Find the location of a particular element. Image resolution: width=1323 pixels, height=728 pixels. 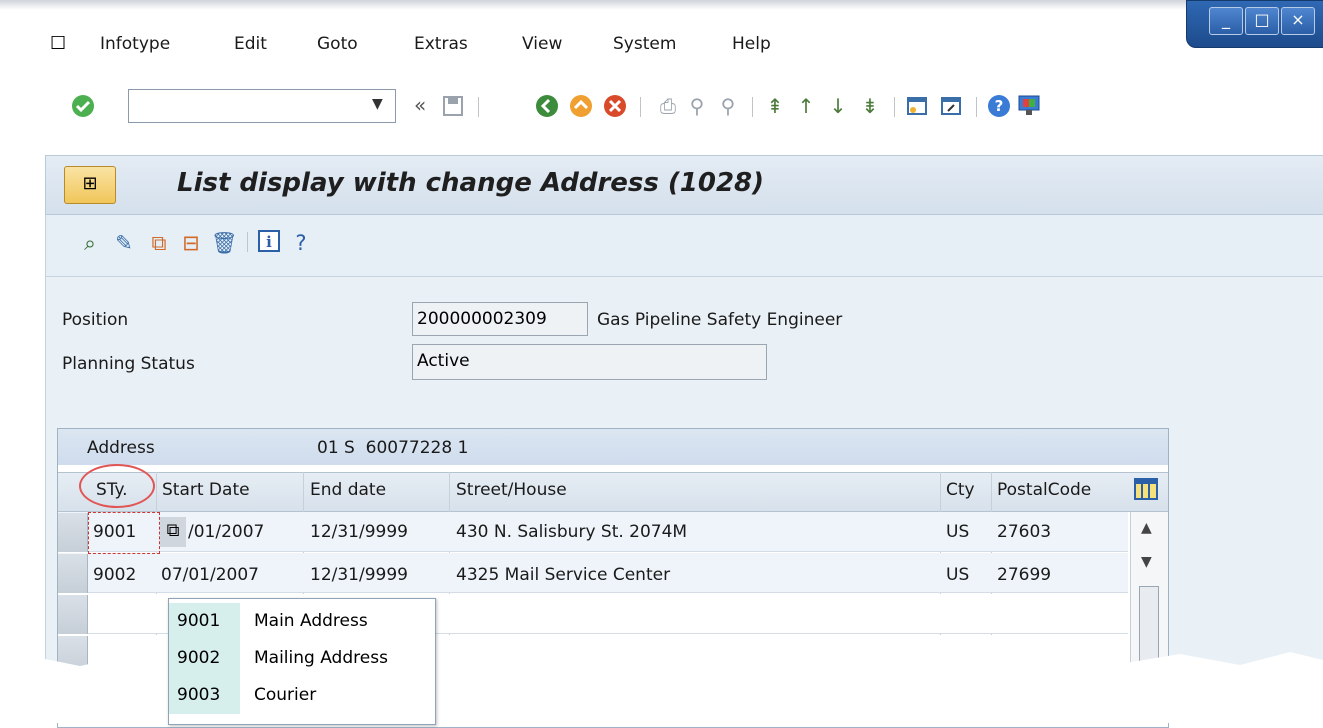

help-icon-svg: ? is located at coordinates (999, 106).